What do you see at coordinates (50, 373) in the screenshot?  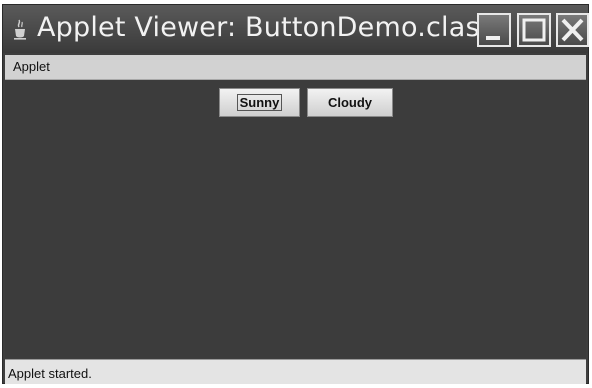 I see `status-text: Applet started.` at bounding box center [50, 373].